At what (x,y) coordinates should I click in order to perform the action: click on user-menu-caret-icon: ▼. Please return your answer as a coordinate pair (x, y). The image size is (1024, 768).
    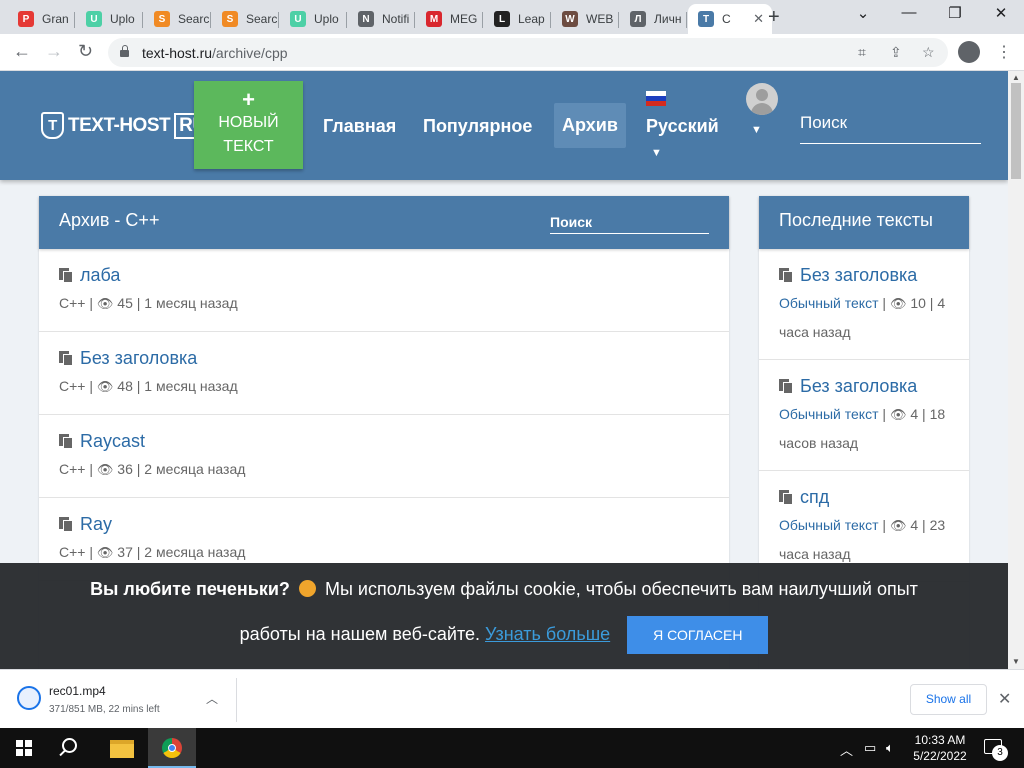
    Looking at the image, I should click on (756, 130).